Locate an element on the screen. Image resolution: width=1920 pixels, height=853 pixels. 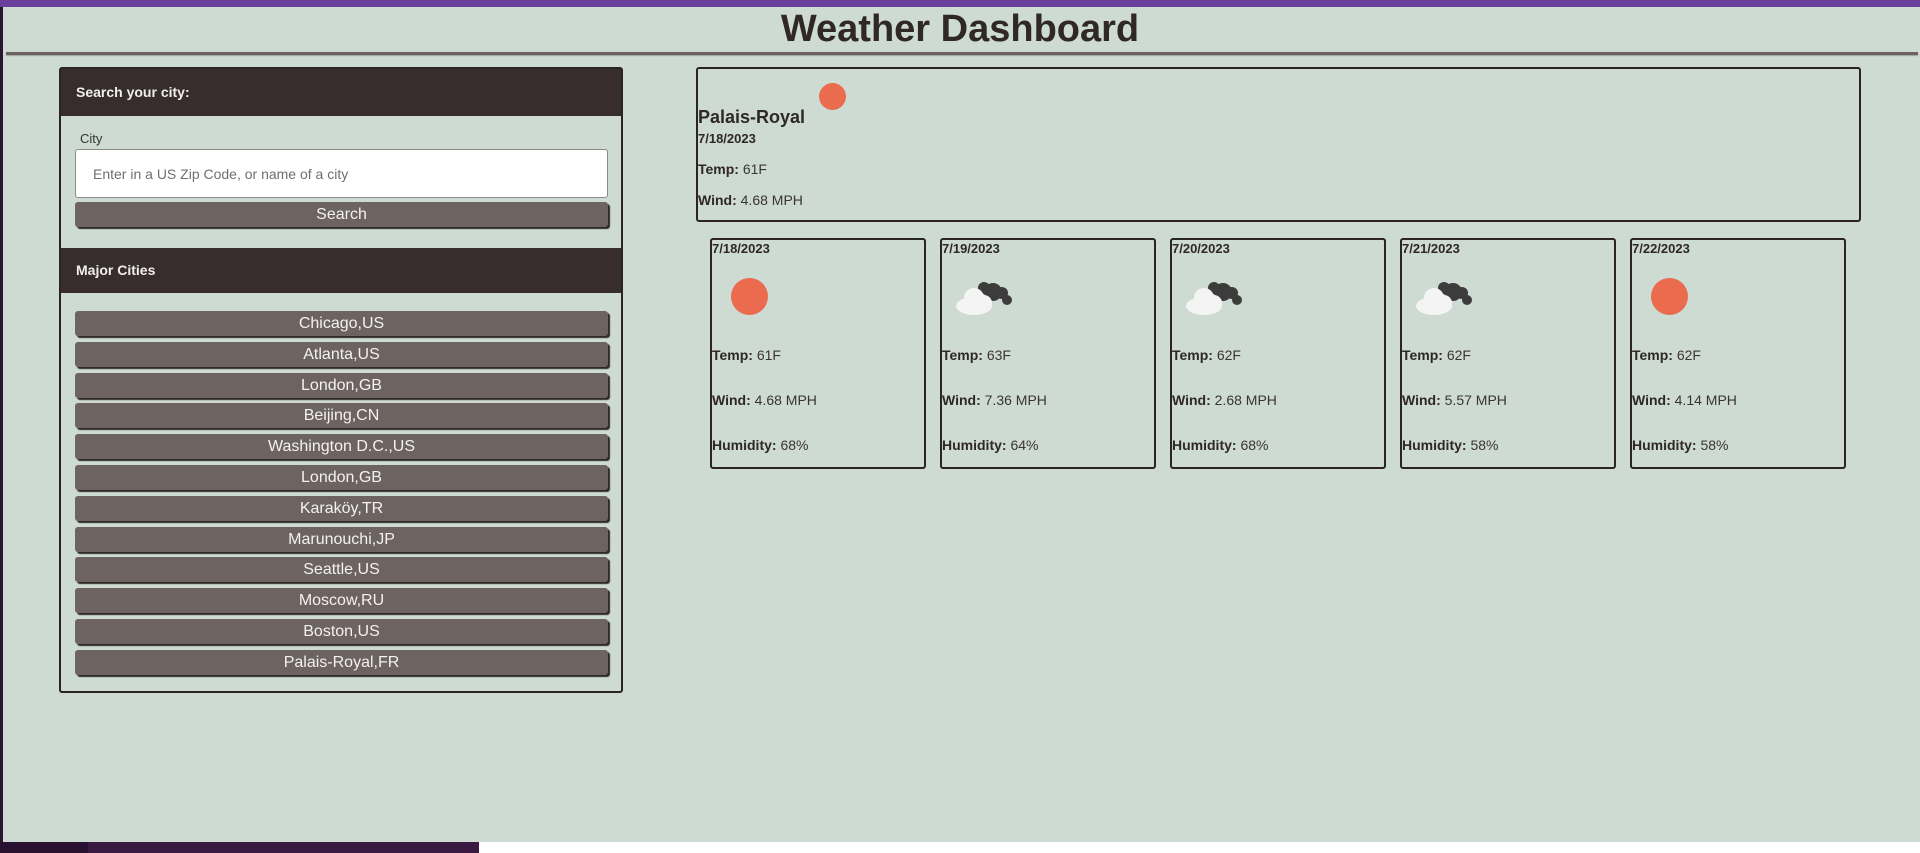
current-temp: Temp: 61F is located at coordinates (732, 169).